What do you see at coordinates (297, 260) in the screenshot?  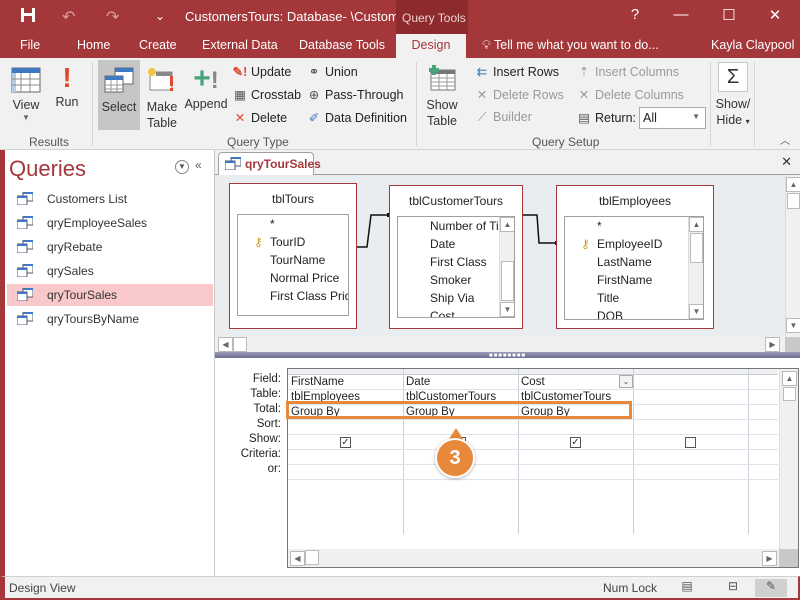 I see `field-item: TourName` at bounding box center [297, 260].